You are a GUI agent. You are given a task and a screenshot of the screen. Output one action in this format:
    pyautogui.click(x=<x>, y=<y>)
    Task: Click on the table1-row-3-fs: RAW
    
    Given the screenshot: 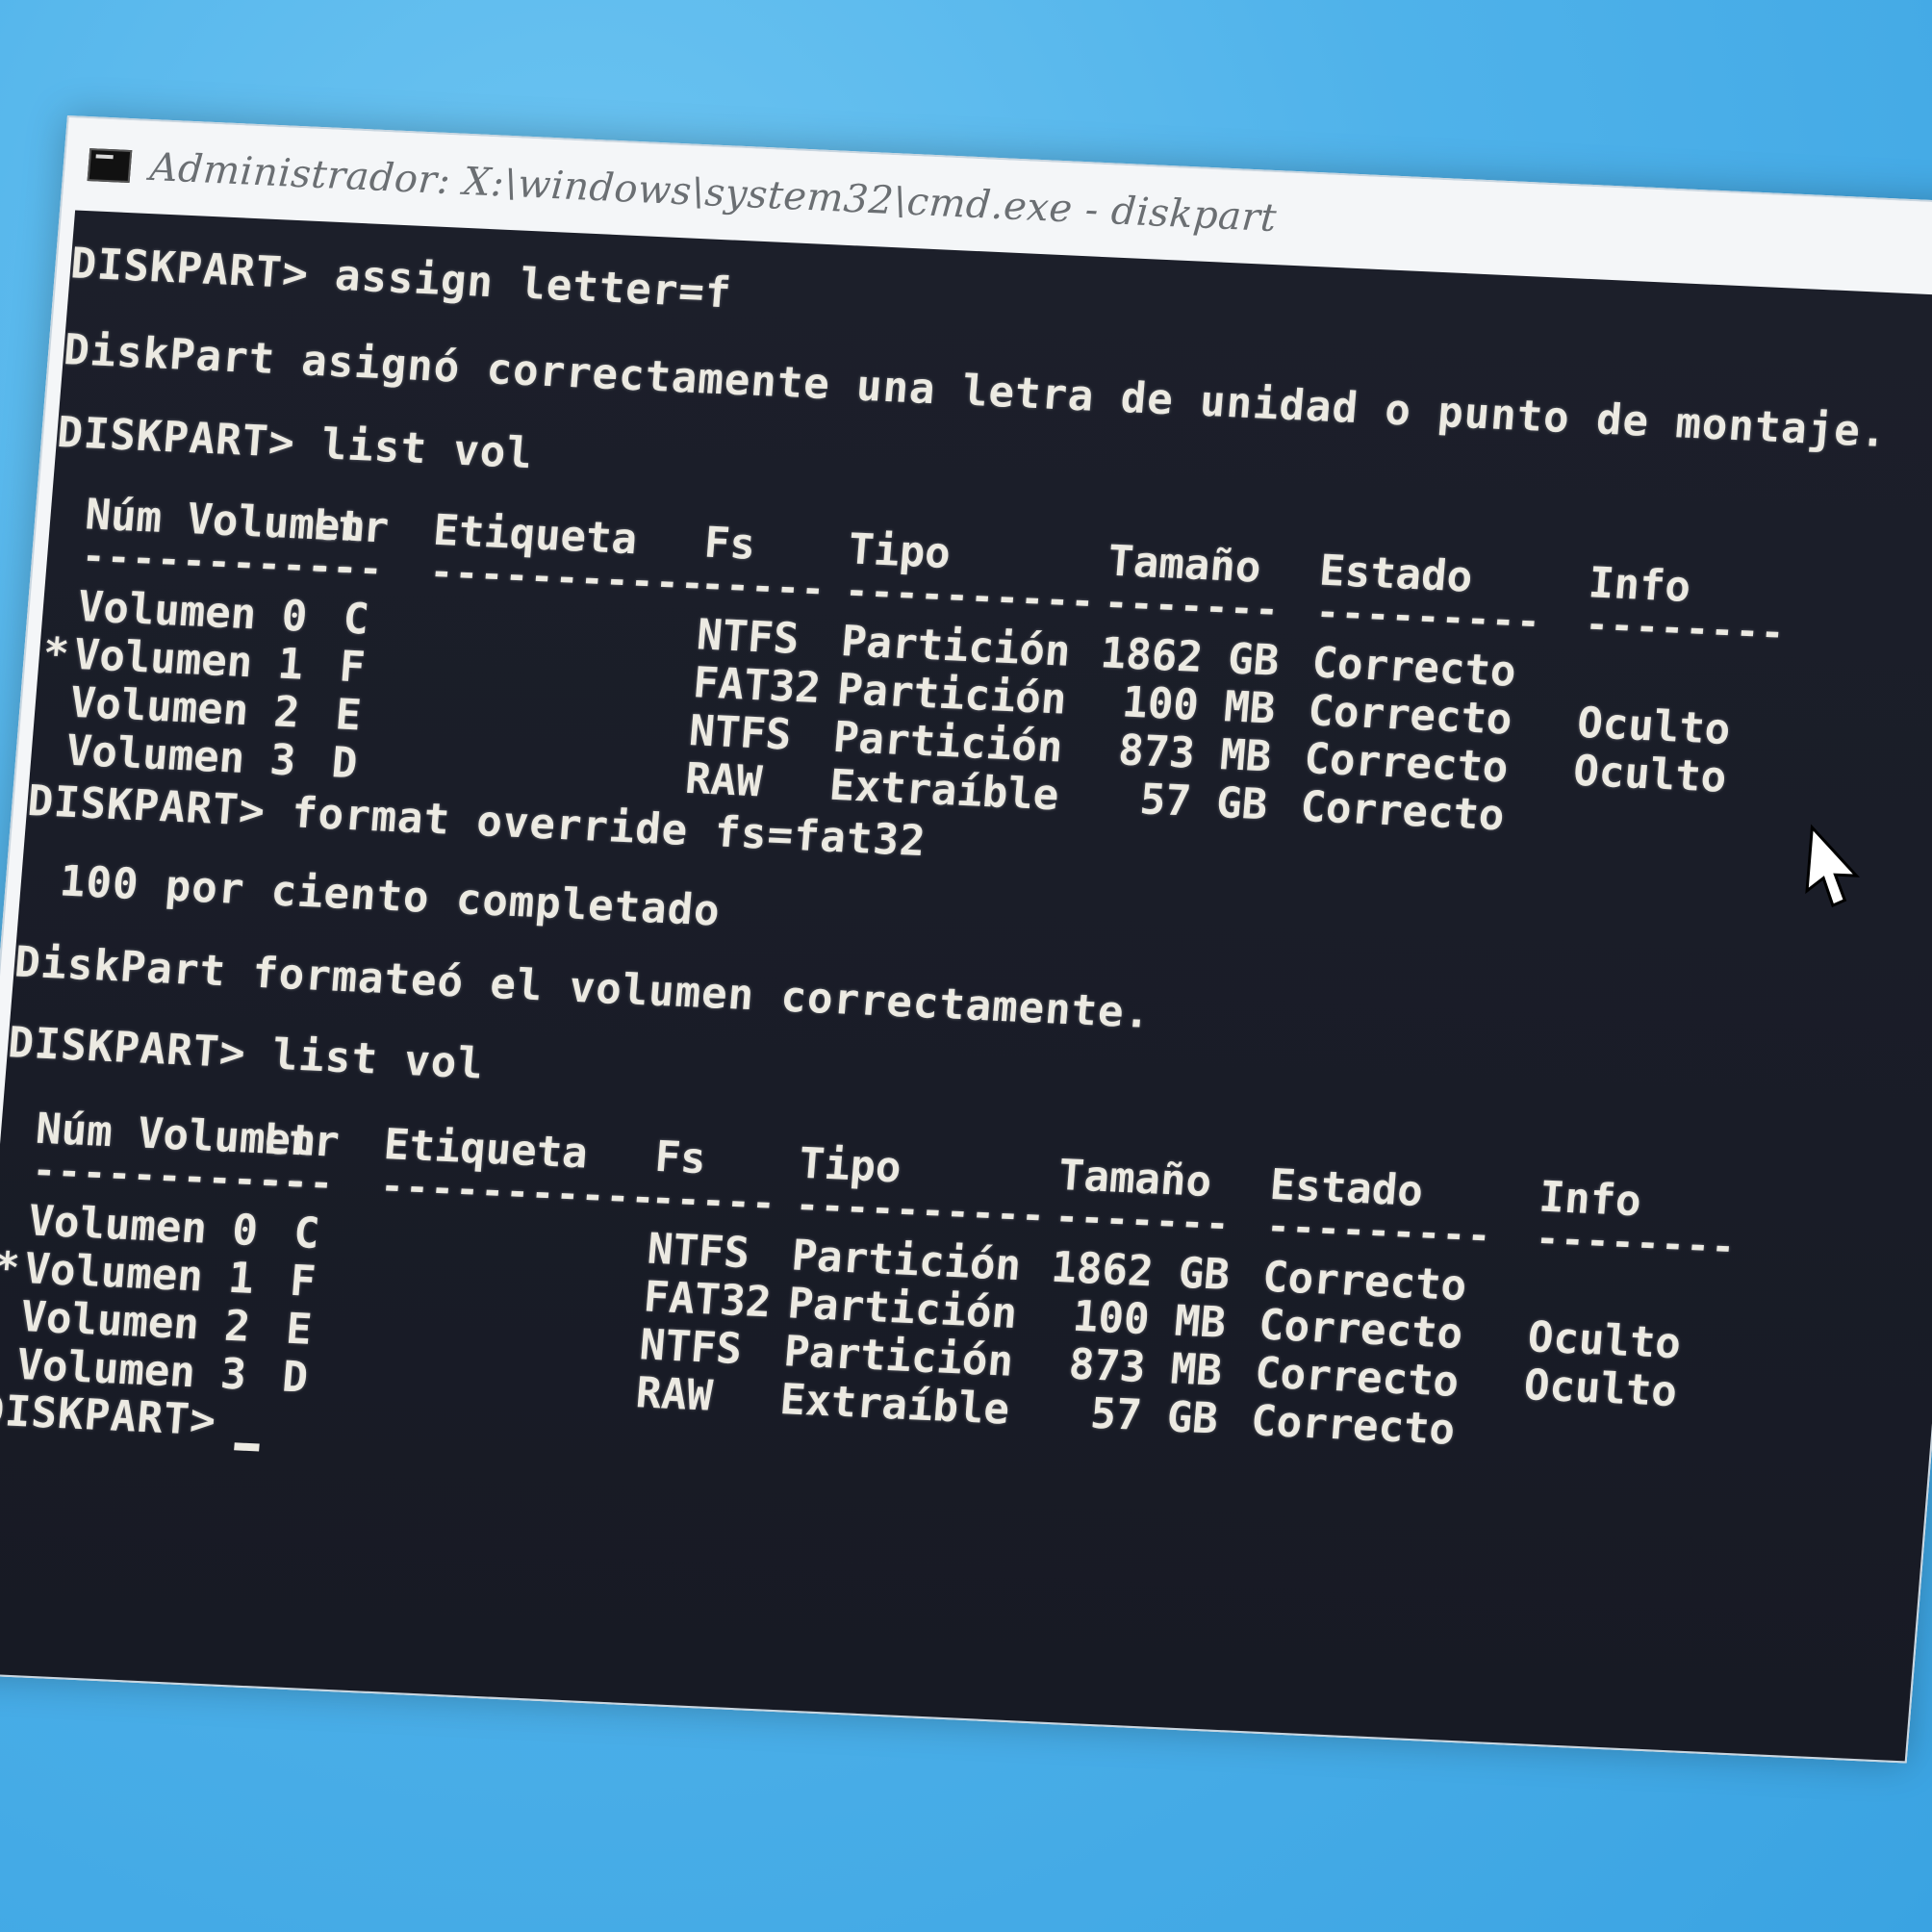 What is the action you would take?
    pyautogui.click(x=723, y=780)
    